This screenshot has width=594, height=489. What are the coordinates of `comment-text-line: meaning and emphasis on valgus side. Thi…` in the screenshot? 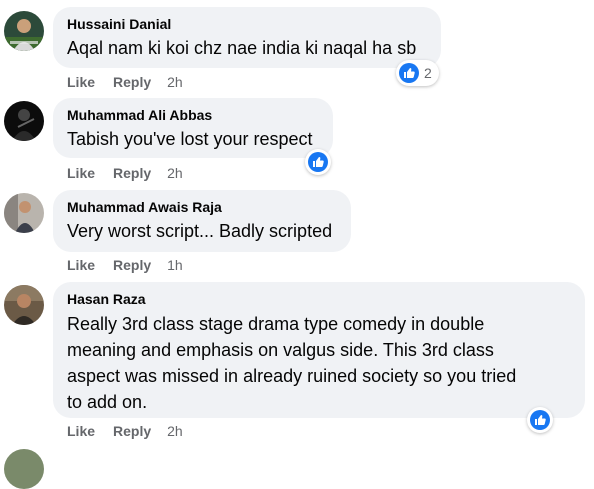 It's located at (280, 350).